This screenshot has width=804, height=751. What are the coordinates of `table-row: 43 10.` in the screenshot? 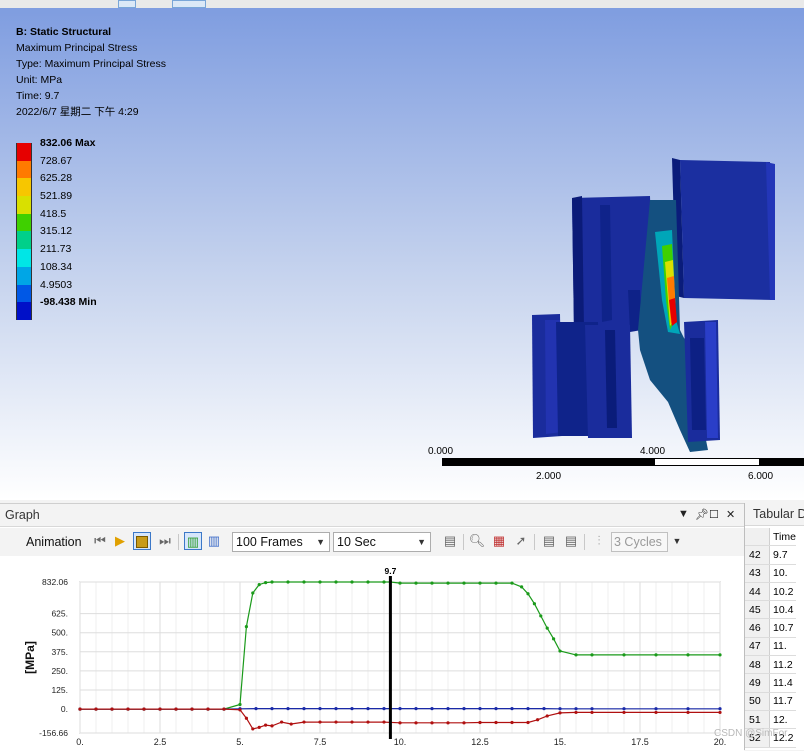 It's located at (770, 573).